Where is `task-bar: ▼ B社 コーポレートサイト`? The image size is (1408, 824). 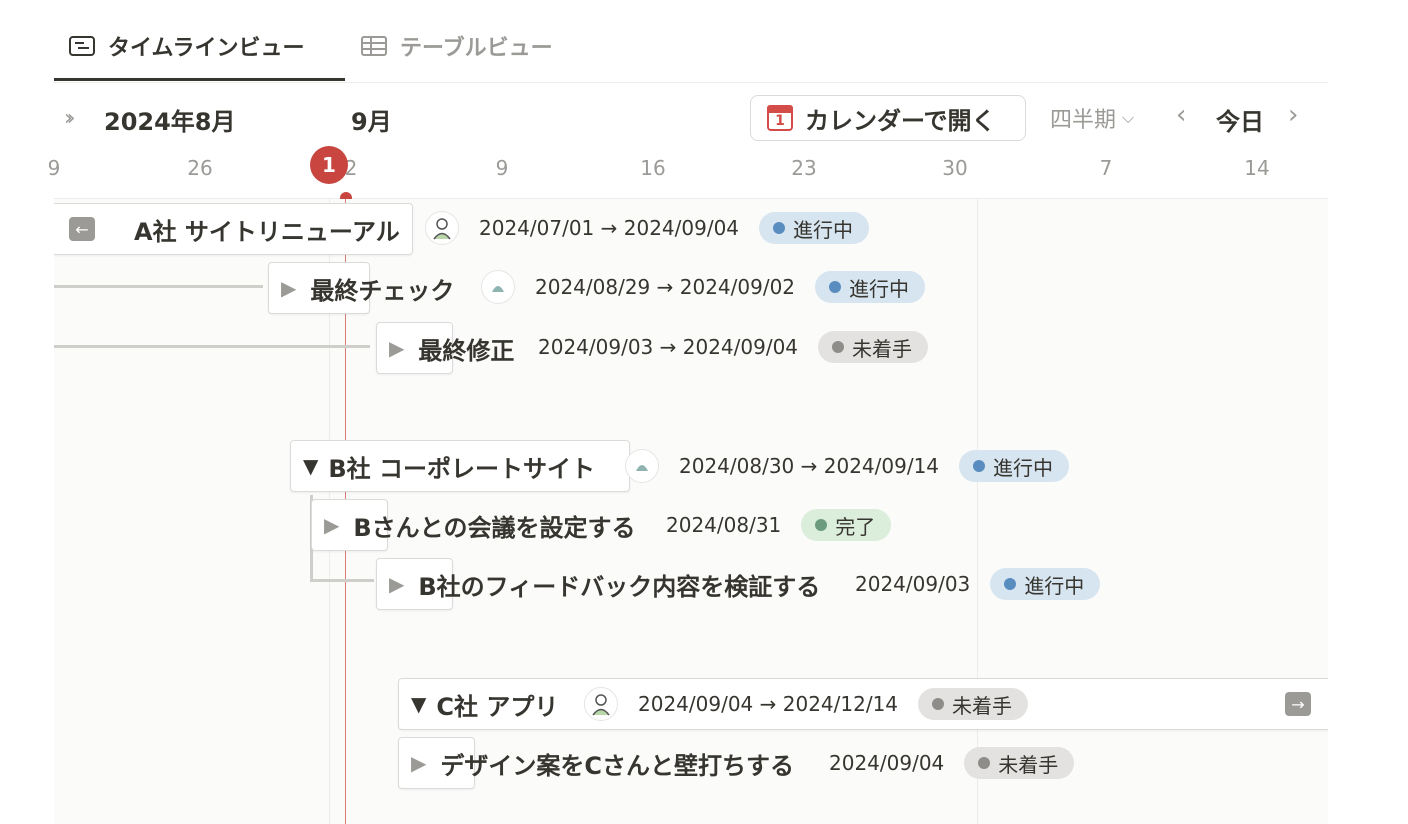
task-bar: ▼ B社 コーポレートサイト is located at coordinates (460, 466).